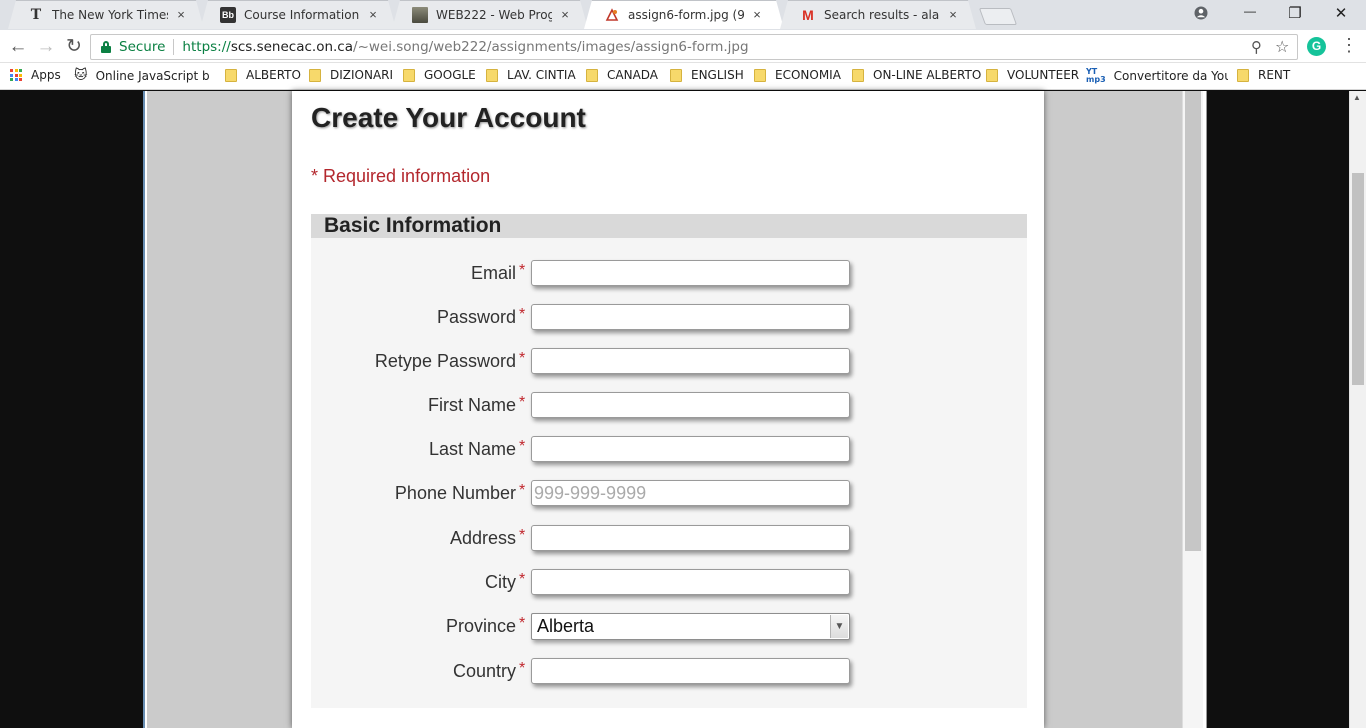 Image resolution: width=1366 pixels, height=728 pixels. I want to click on tab-title: assign6-form.jpg (966×7, so click(686, 14).